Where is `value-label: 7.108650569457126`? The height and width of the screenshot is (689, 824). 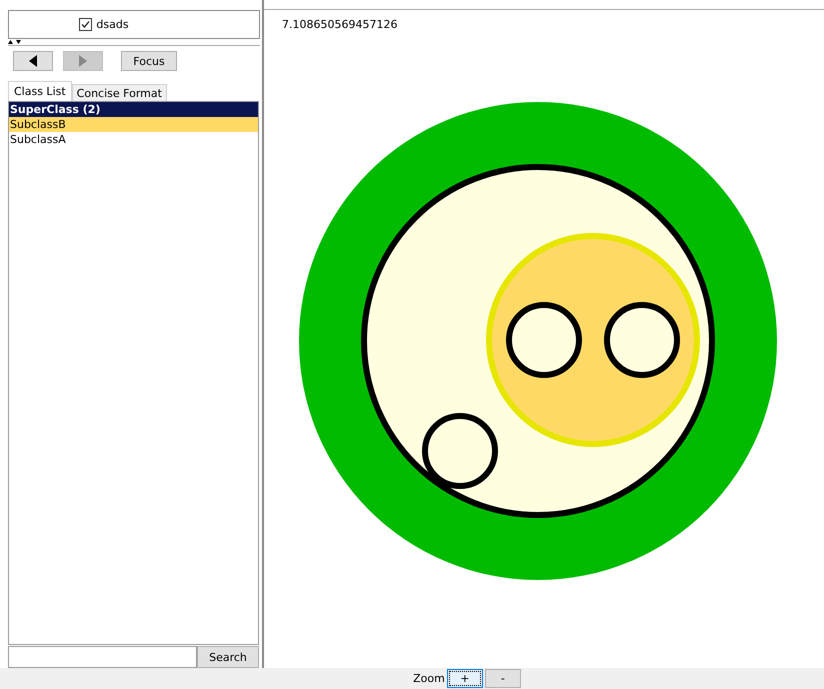
value-label: 7.108650569457126 is located at coordinates (340, 24).